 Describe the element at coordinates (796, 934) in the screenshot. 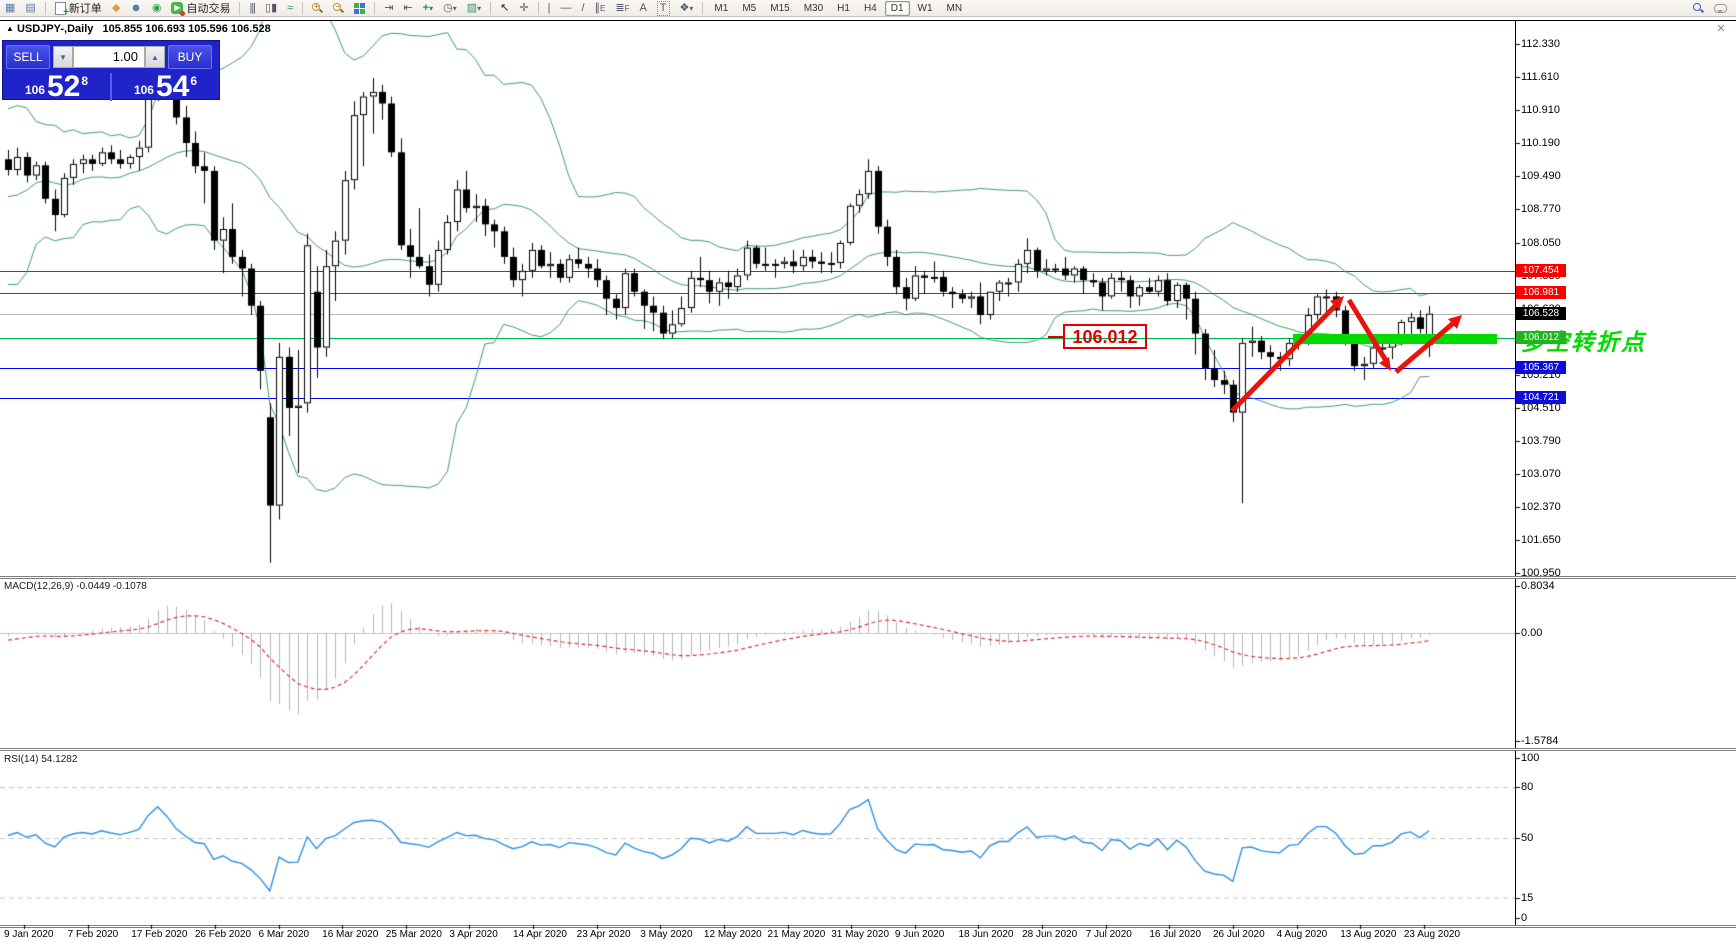

I see `x-axis-date: 21 May 2020` at that location.